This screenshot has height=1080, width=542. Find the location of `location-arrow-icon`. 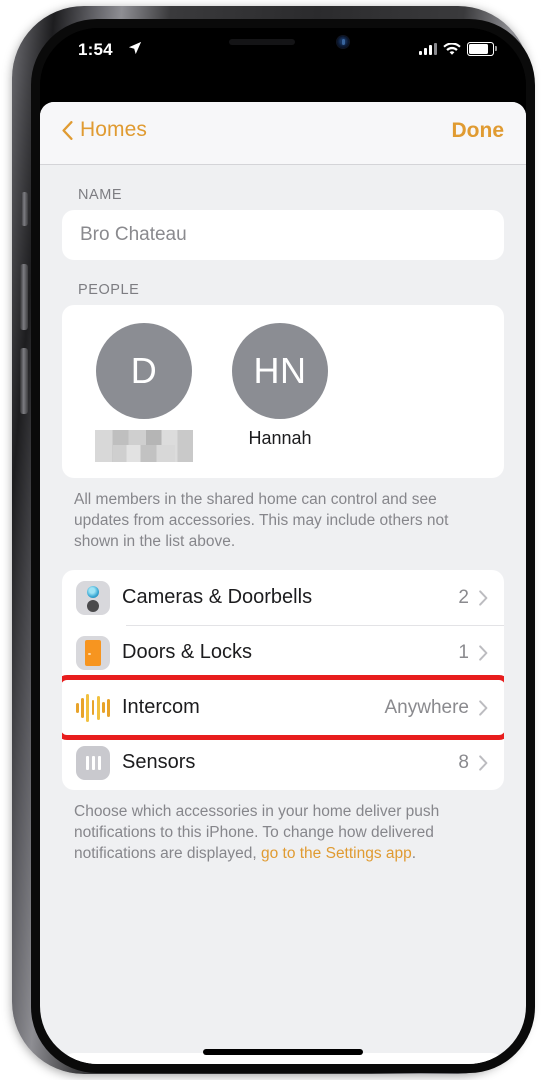

location-arrow-icon is located at coordinates (135, 48).